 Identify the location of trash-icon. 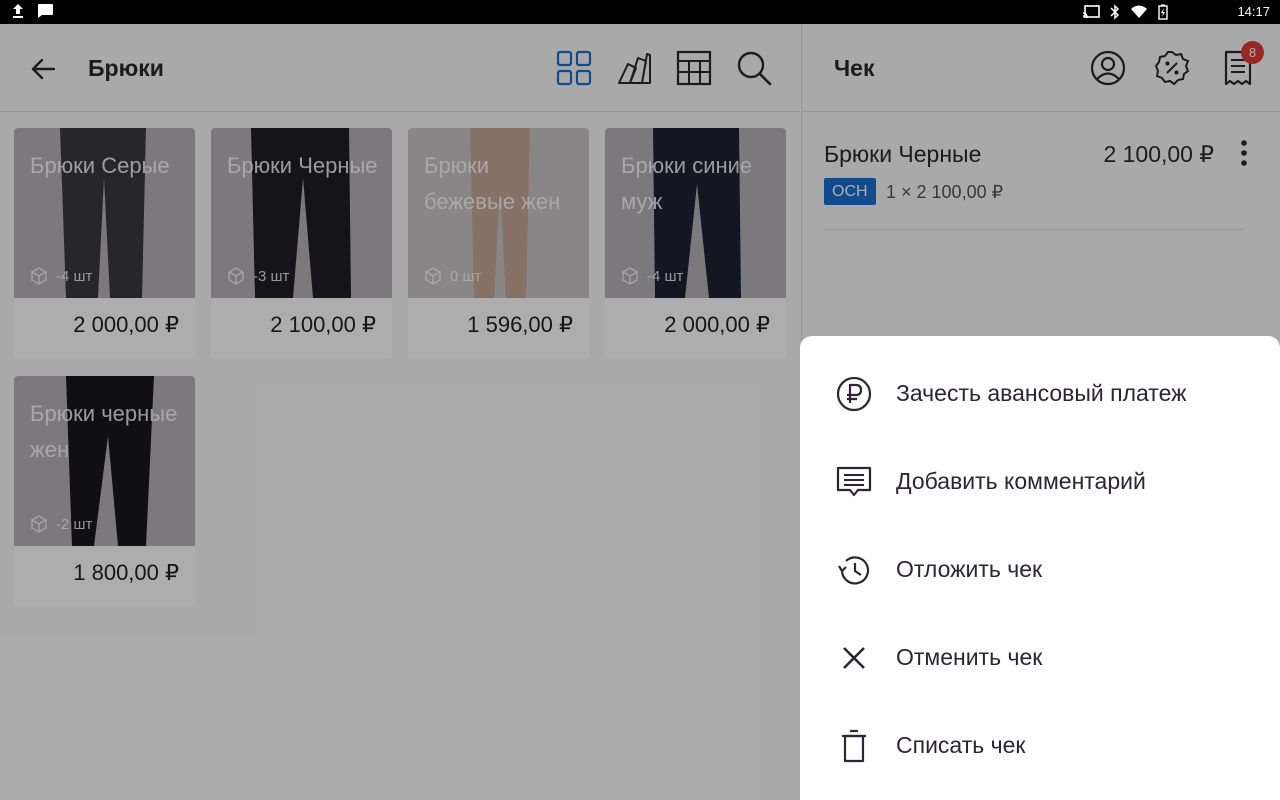
(854, 746).